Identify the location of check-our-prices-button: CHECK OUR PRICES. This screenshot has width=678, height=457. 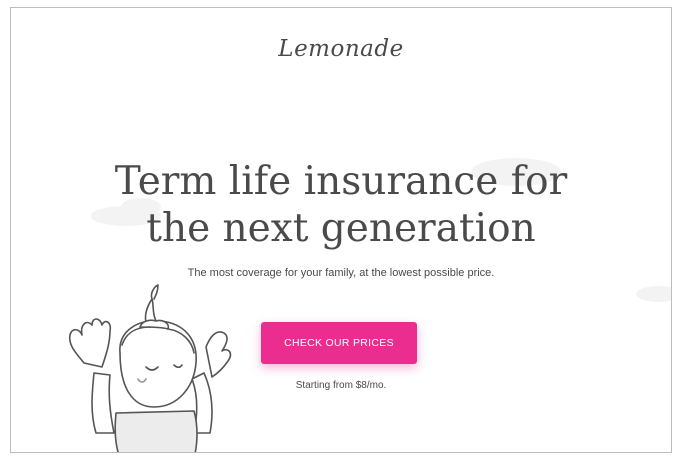
(339, 343).